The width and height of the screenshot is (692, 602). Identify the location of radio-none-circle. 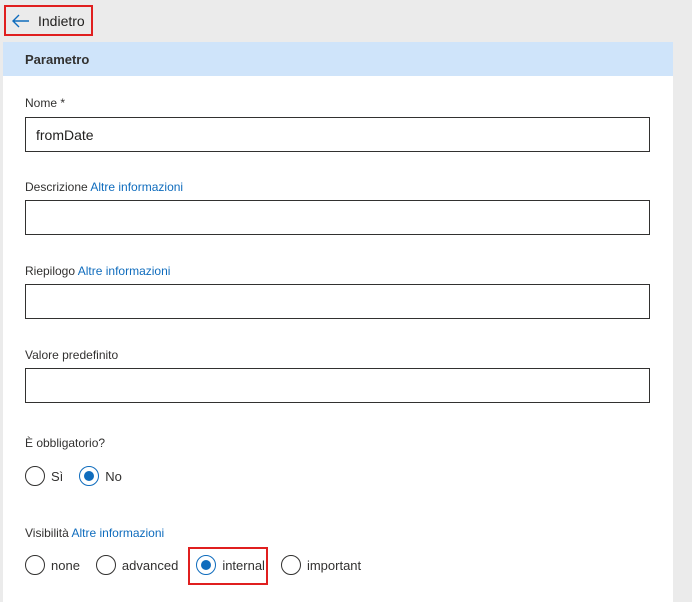
(35, 565).